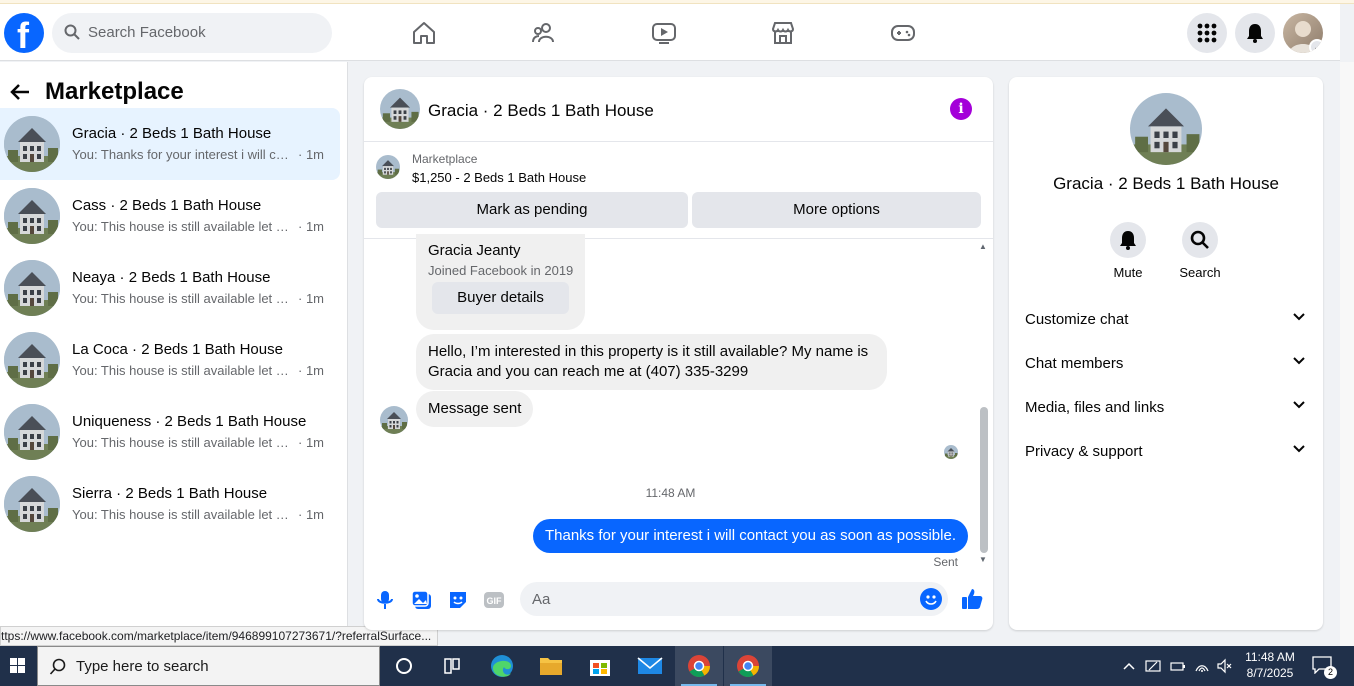 Image resolution: width=1354 pixels, height=686 pixels. What do you see at coordinates (404, 666) in the screenshot?
I see `cortana-icon` at bounding box center [404, 666].